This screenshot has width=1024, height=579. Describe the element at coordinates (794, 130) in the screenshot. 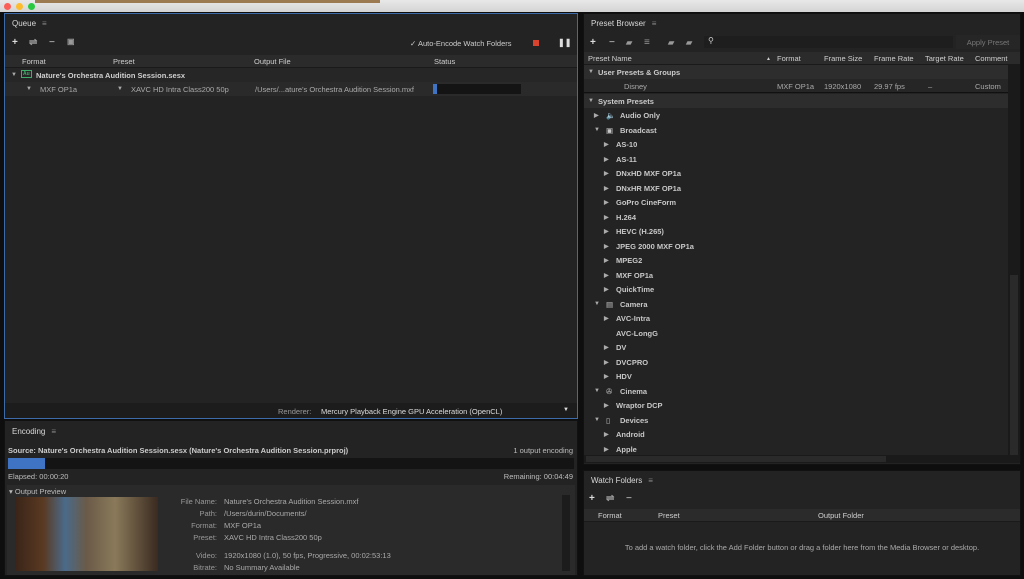

I see `preset-tree-item: ▼ ▣ Broadcast` at that location.